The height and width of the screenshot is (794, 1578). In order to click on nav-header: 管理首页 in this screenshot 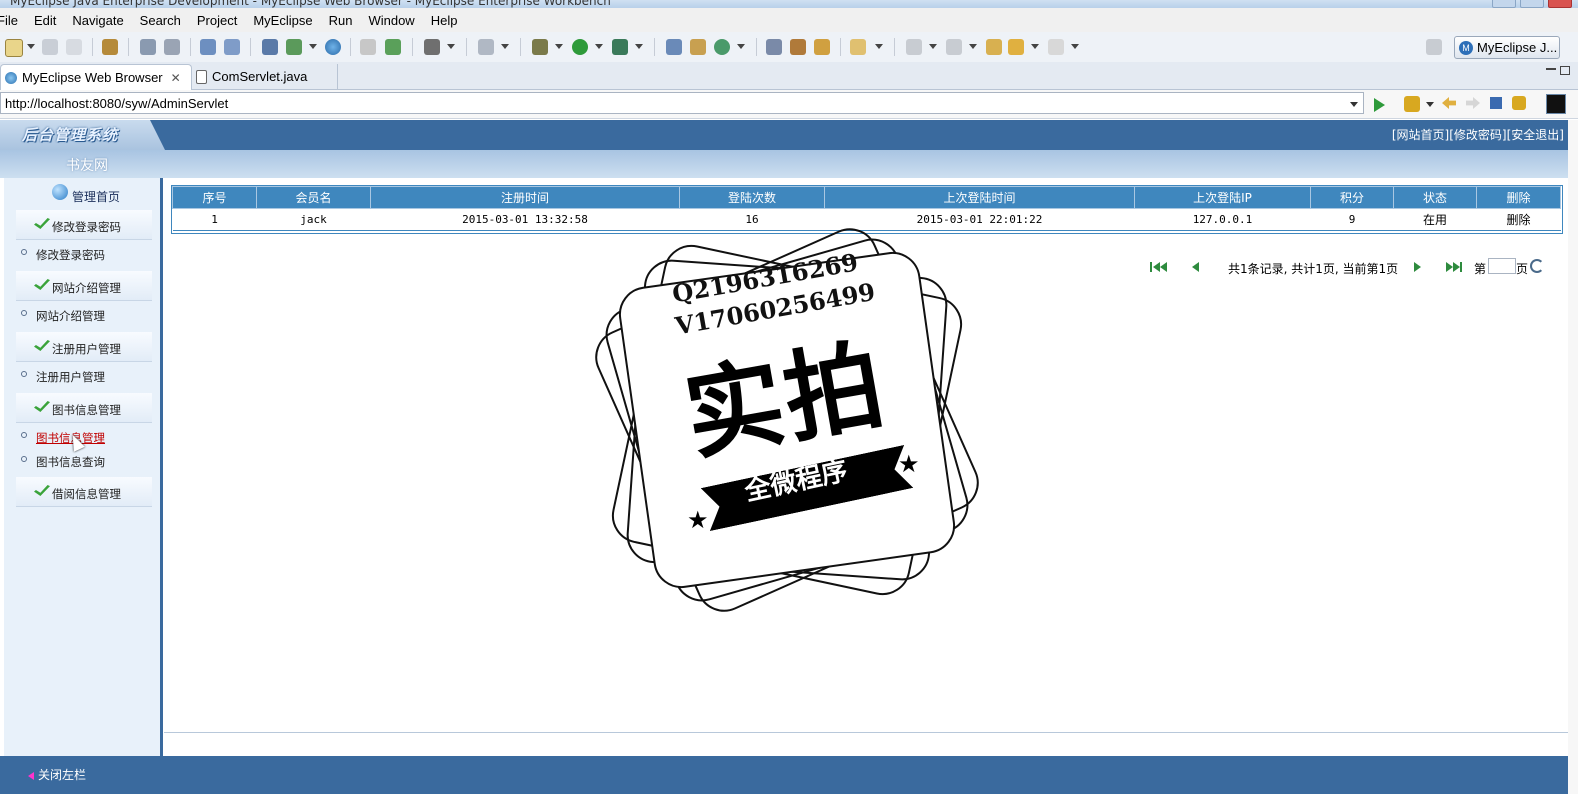, I will do `click(82, 196)`.